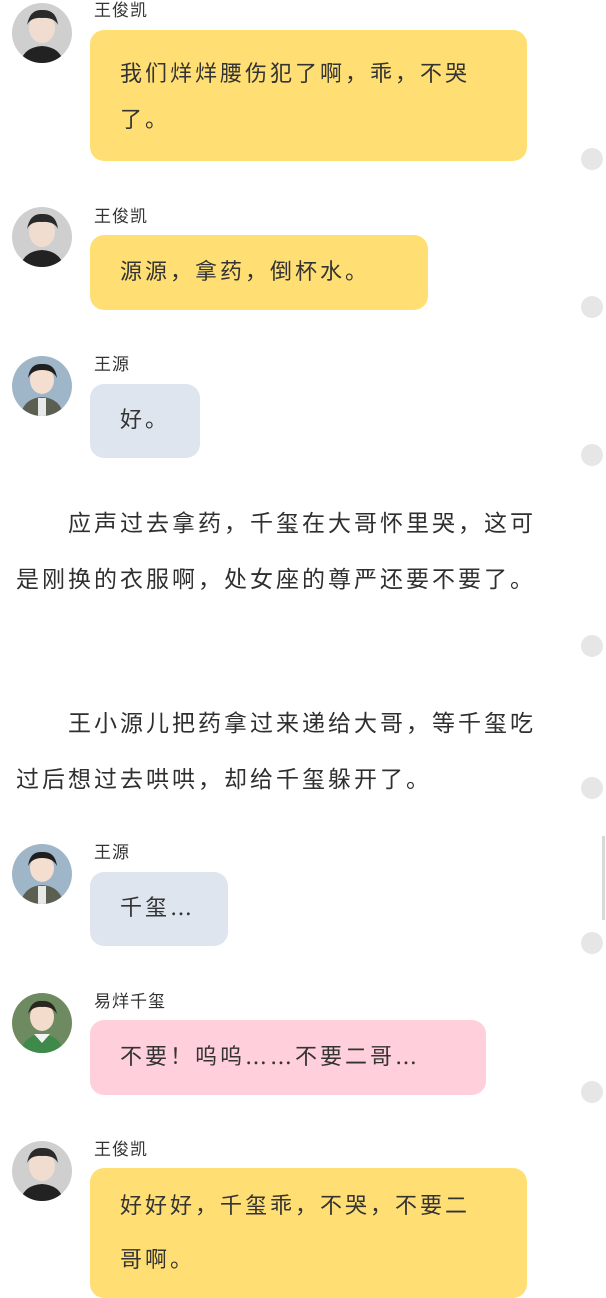  I want to click on message-bubble: 我们烊烊腰伤犯了啊，乖，不哭了。, so click(308, 95).